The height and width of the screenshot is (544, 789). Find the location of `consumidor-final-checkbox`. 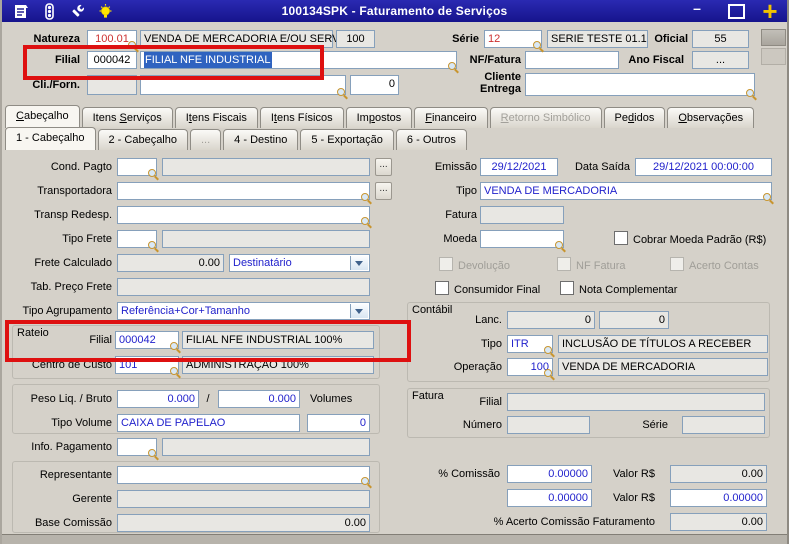

consumidor-final-checkbox is located at coordinates (442, 288).